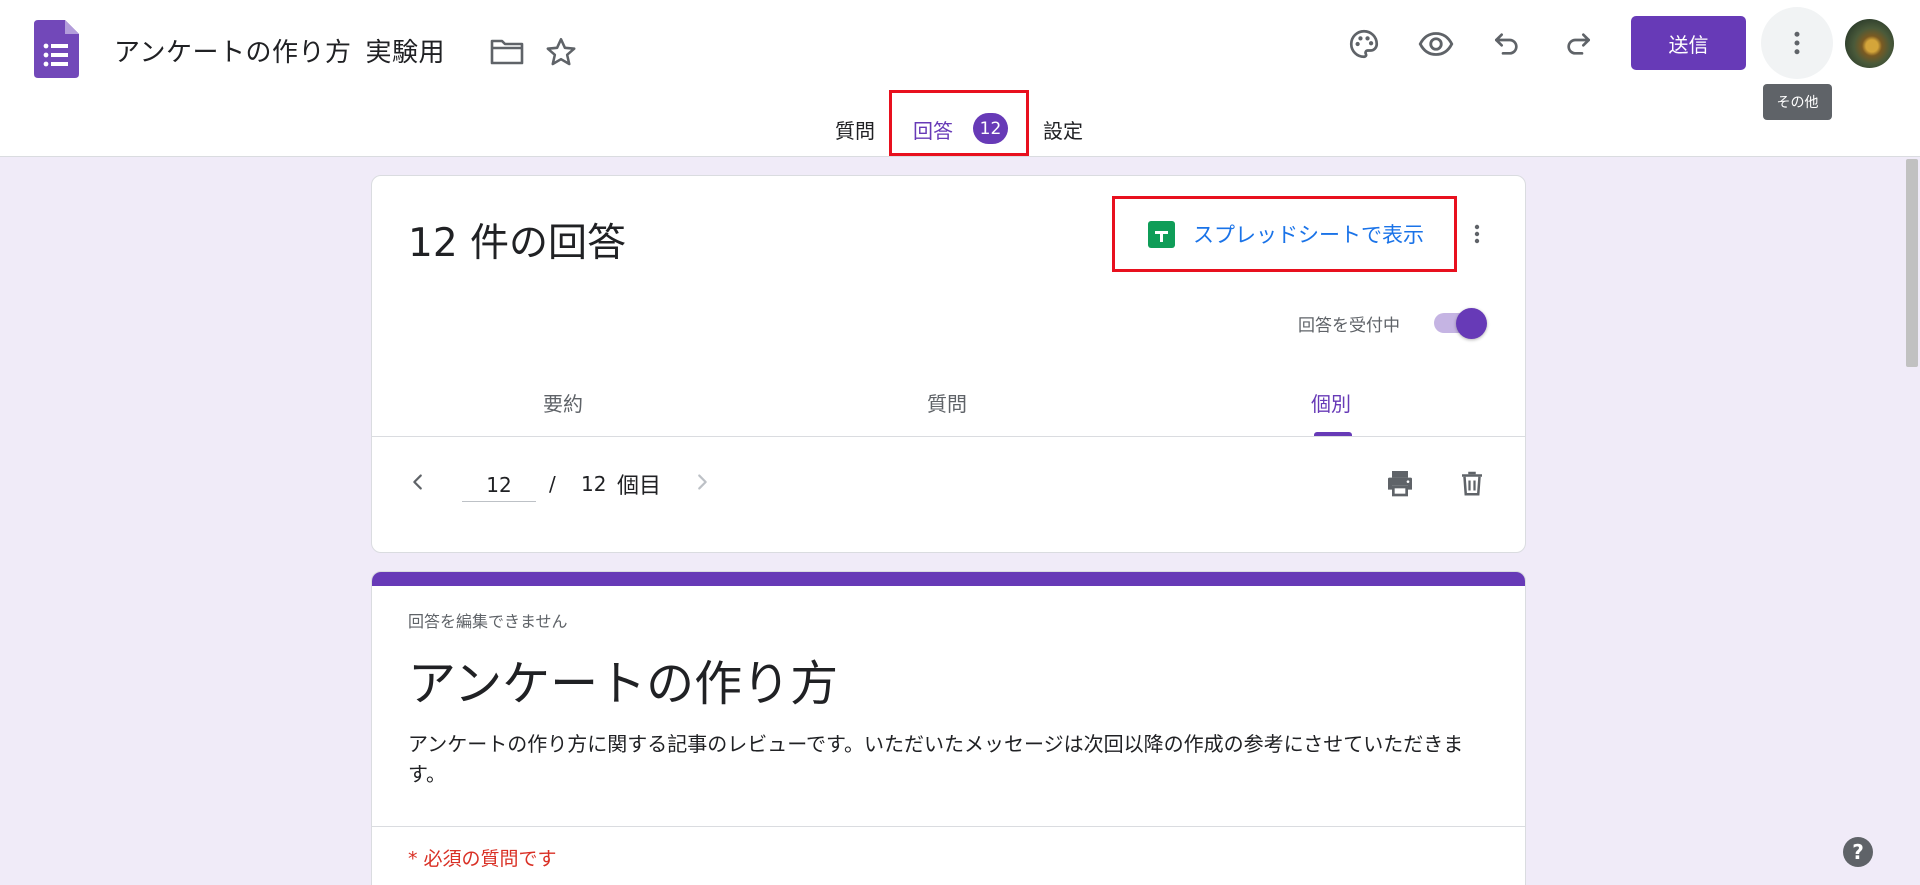 The width and height of the screenshot is (1920, 885). What do you see at coordinates (1912, 263) in the screenshot?
I see `scrollbar-thumb` at bounding box center [1912, 263].